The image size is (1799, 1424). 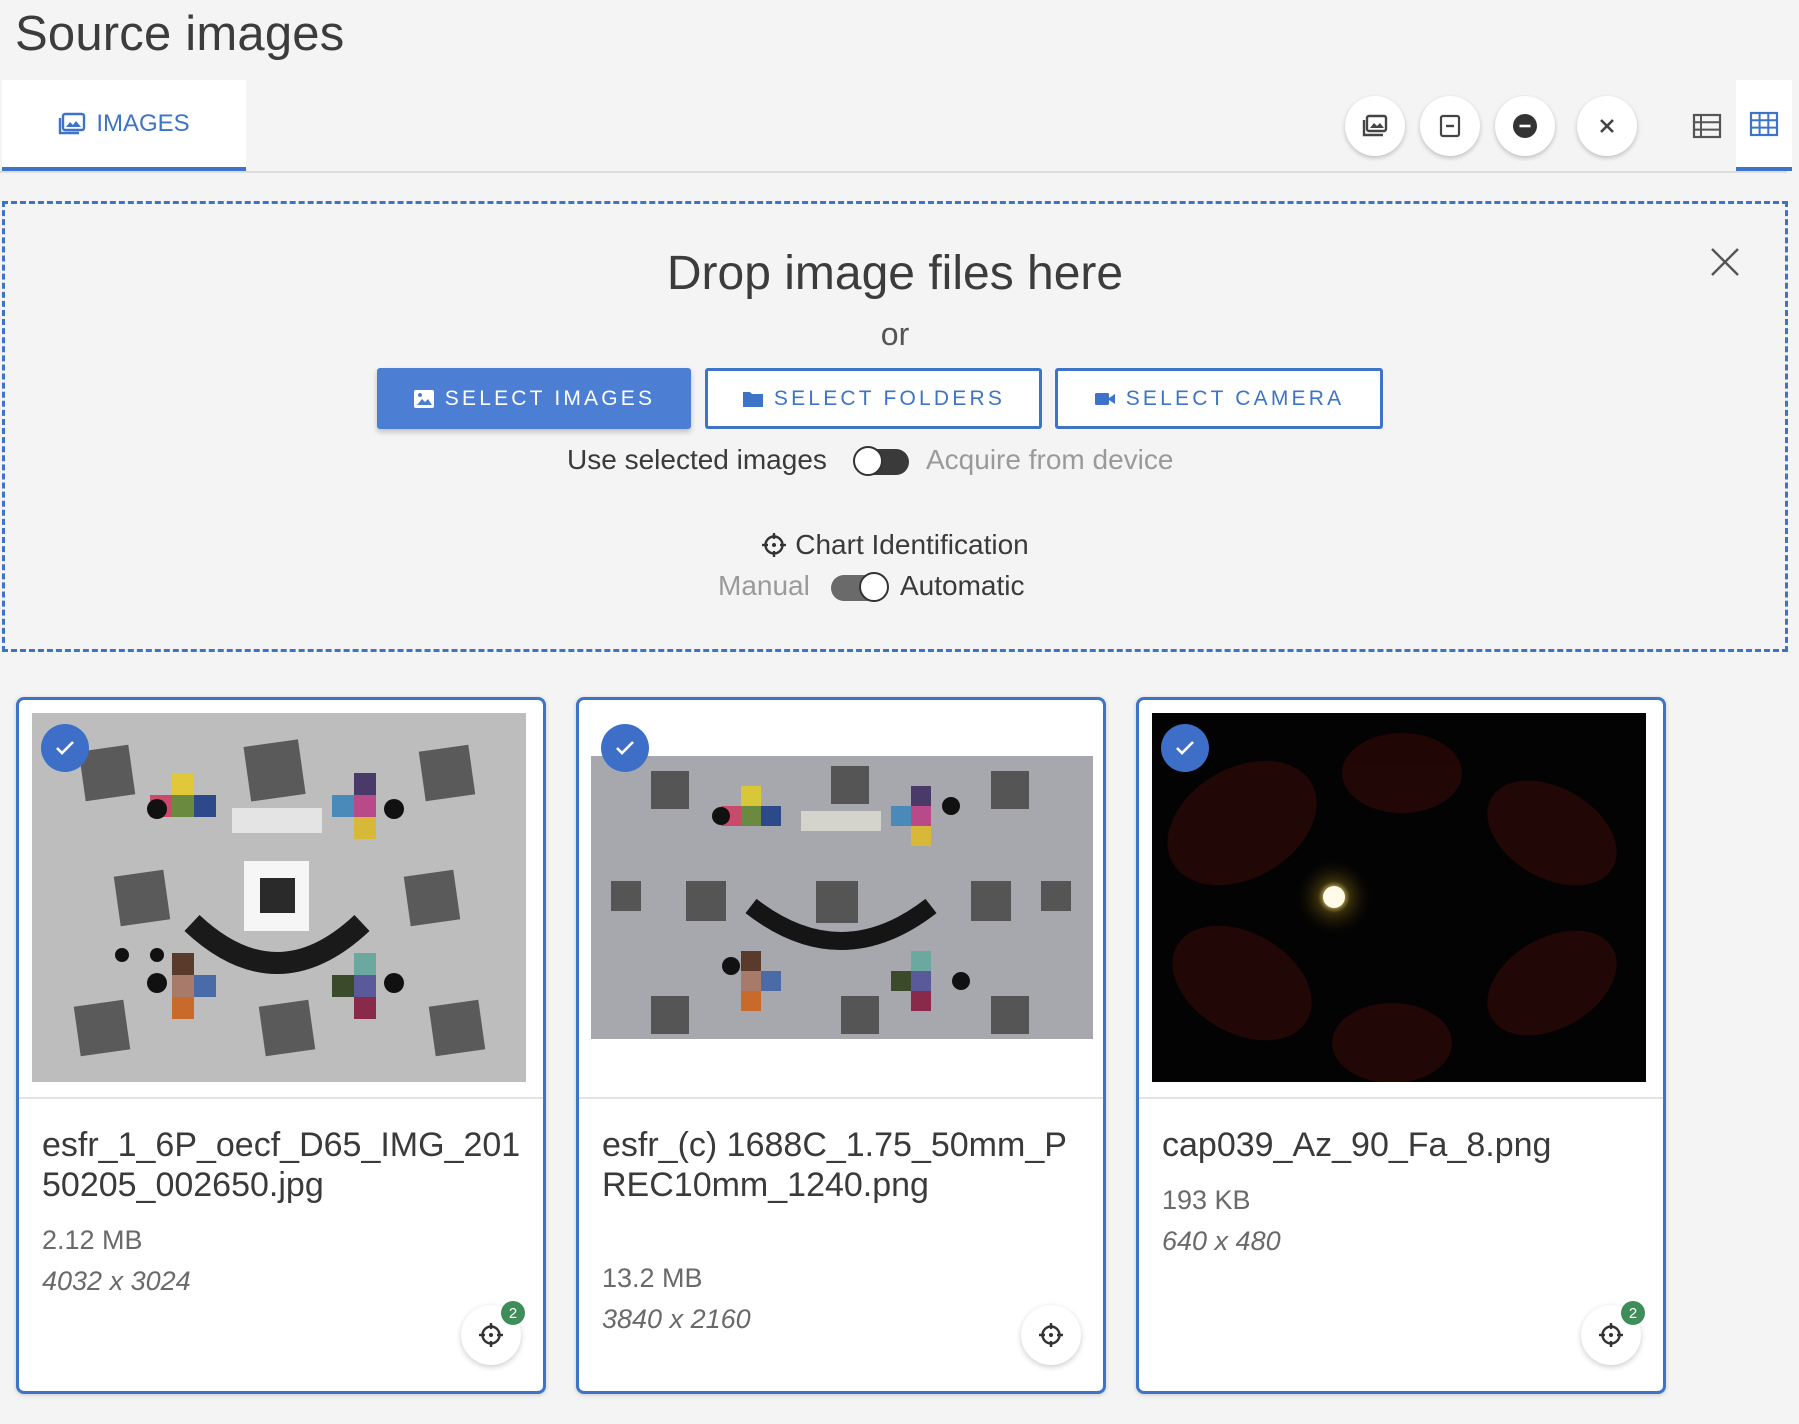 I want to click on list-view-icon, so click(x=1707, y=125).